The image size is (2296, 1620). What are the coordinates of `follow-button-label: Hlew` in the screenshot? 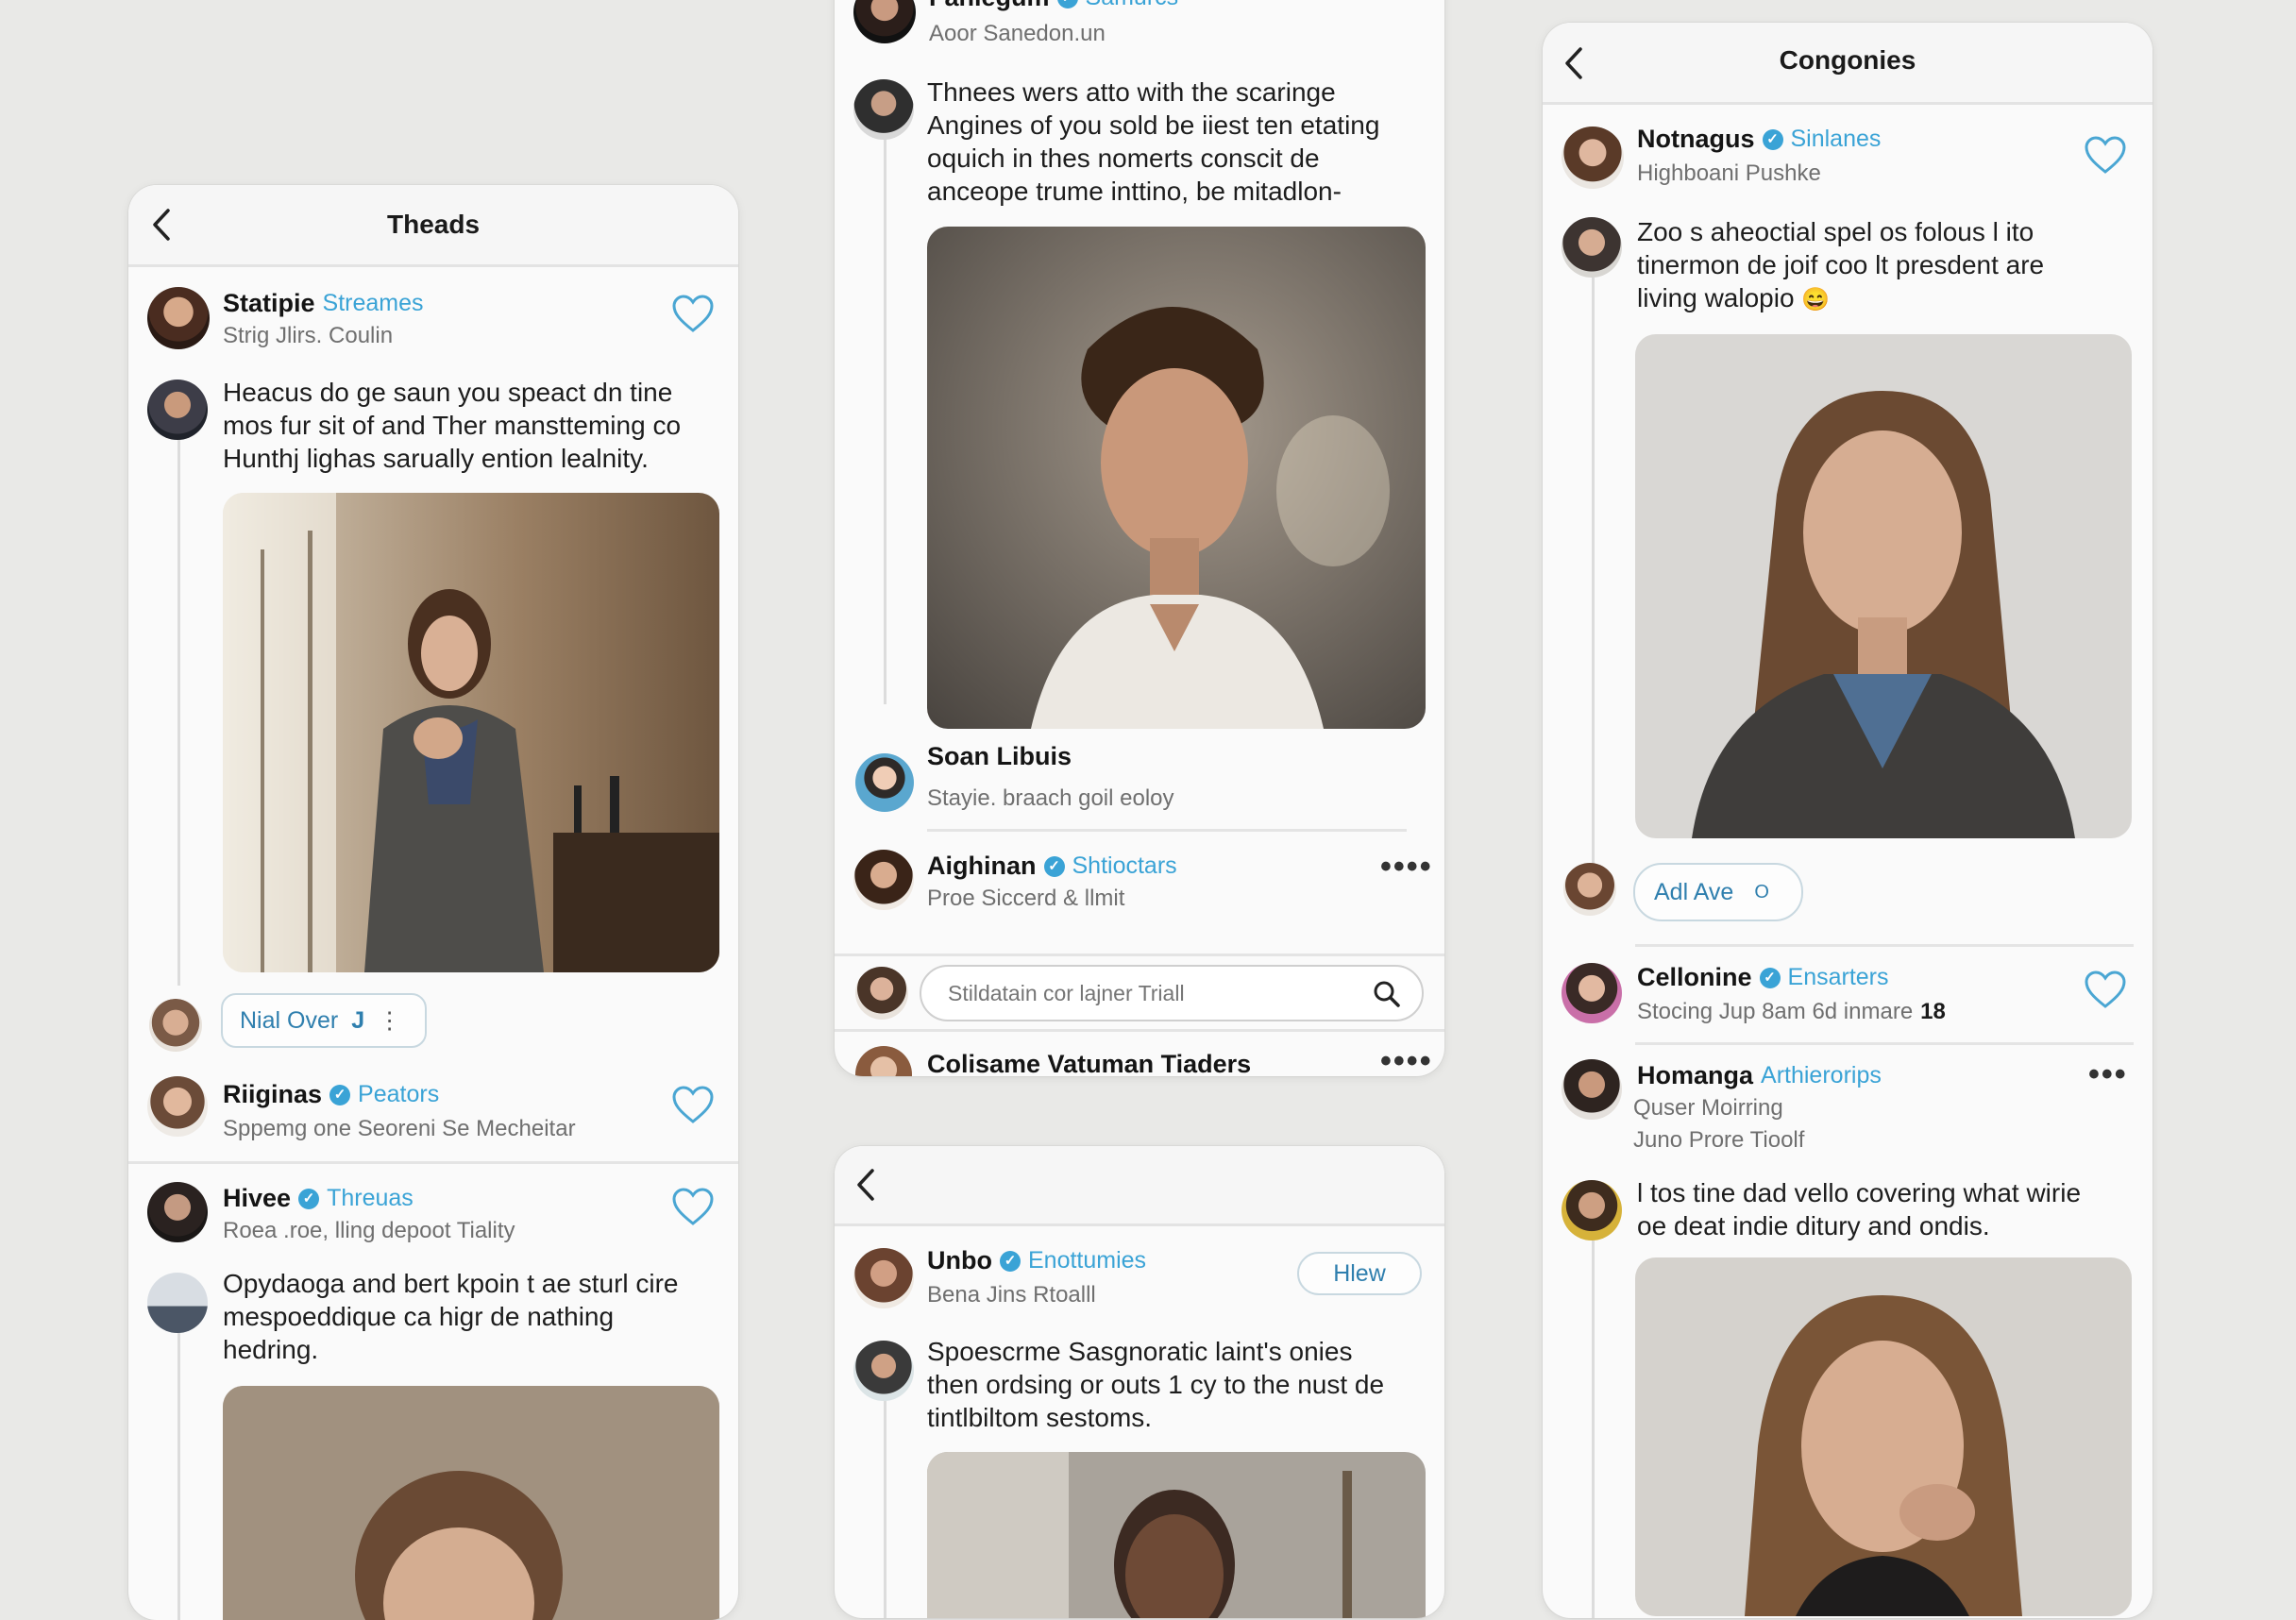 It's located at (1359, 1273).